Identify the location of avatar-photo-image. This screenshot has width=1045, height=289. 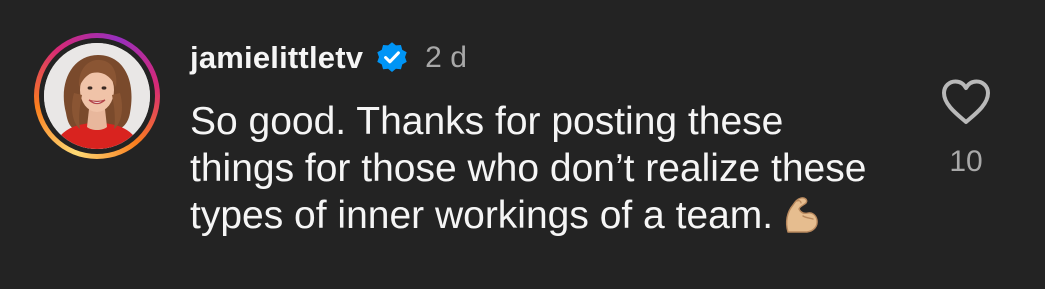
(97, 96).